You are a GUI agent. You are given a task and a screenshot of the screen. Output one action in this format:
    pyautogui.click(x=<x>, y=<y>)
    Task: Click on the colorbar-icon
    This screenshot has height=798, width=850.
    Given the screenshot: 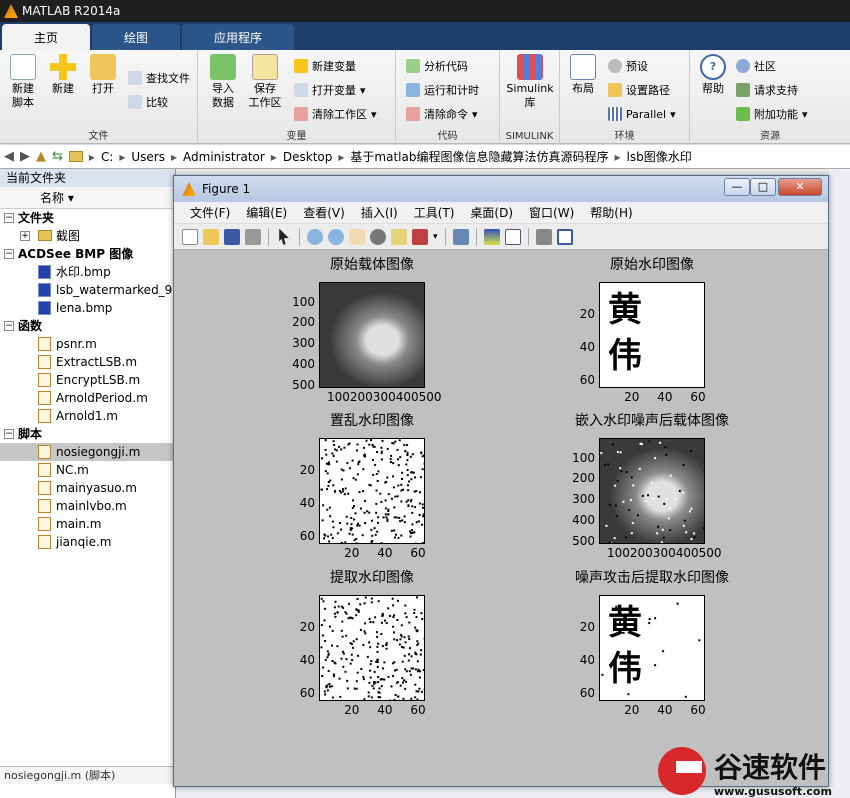 What is the action you would take?
    pyautogui.click(x=491, y=236)
    